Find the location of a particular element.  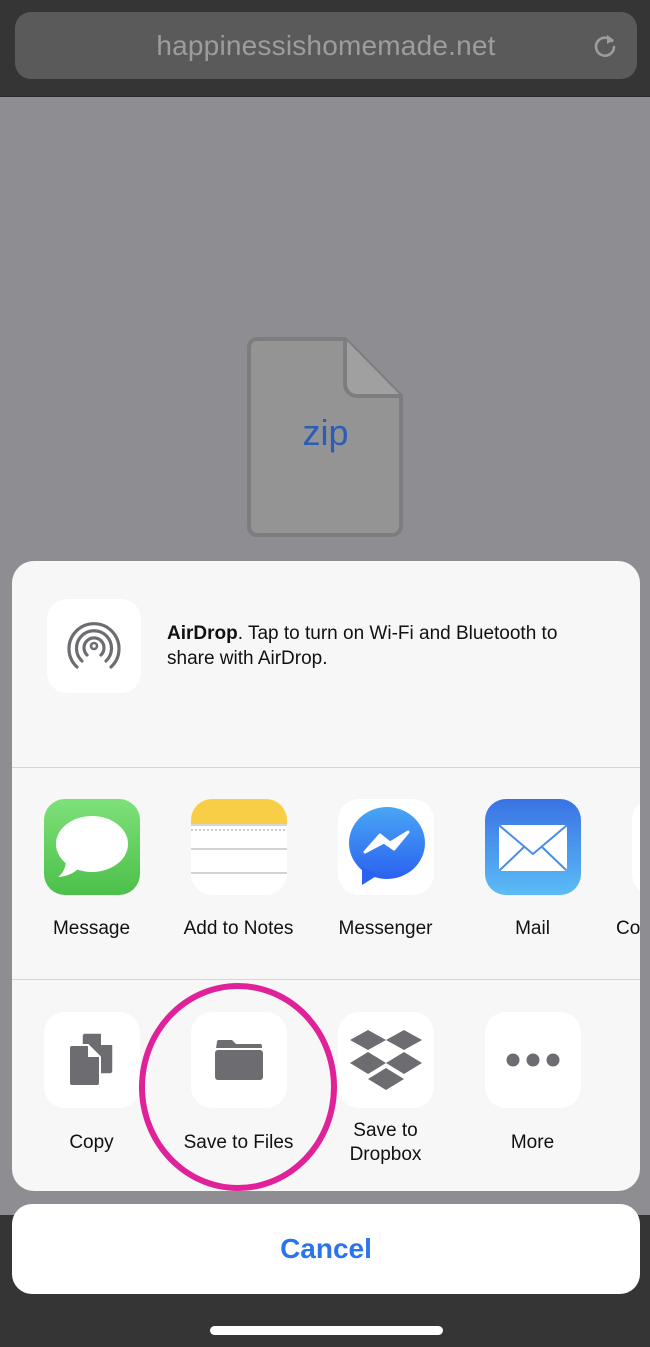

cancel-button: Cancel is located at coordinates (326, 1249).